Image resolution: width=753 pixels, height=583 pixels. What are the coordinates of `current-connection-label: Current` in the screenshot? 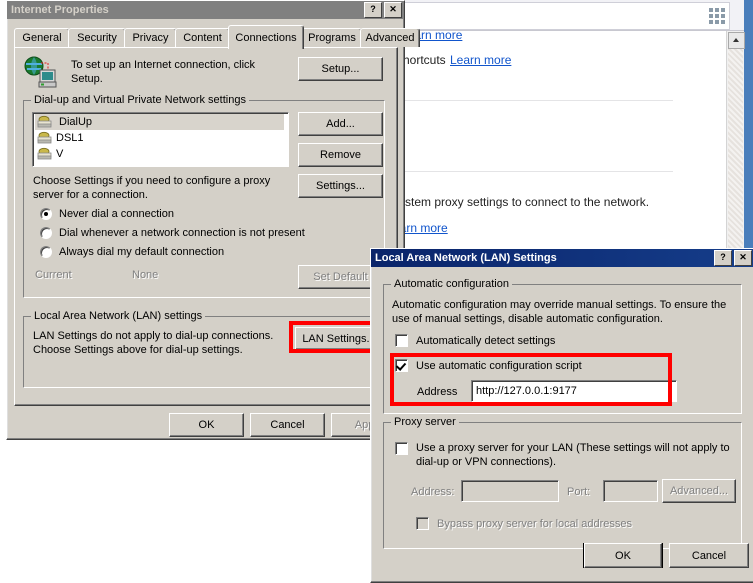 It's located at (53, 275).